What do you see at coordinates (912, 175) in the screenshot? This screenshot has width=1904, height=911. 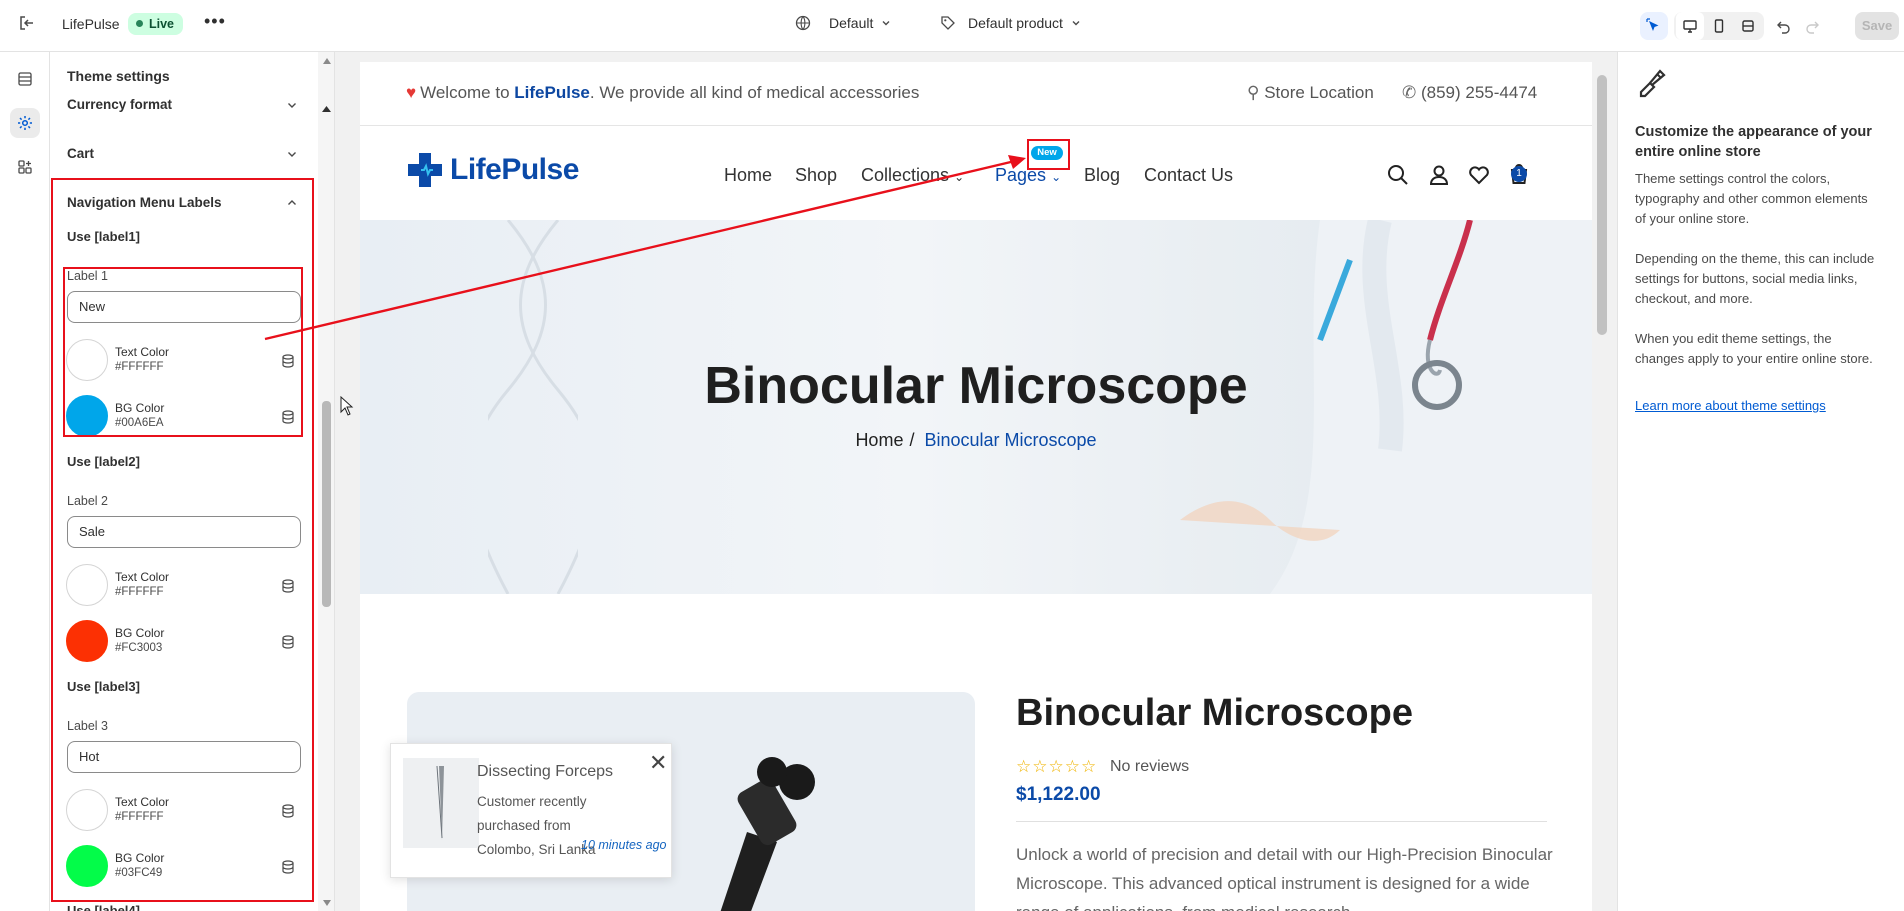 I see `nav-collections: Collections ⌄` at bounding box center [912, 175].